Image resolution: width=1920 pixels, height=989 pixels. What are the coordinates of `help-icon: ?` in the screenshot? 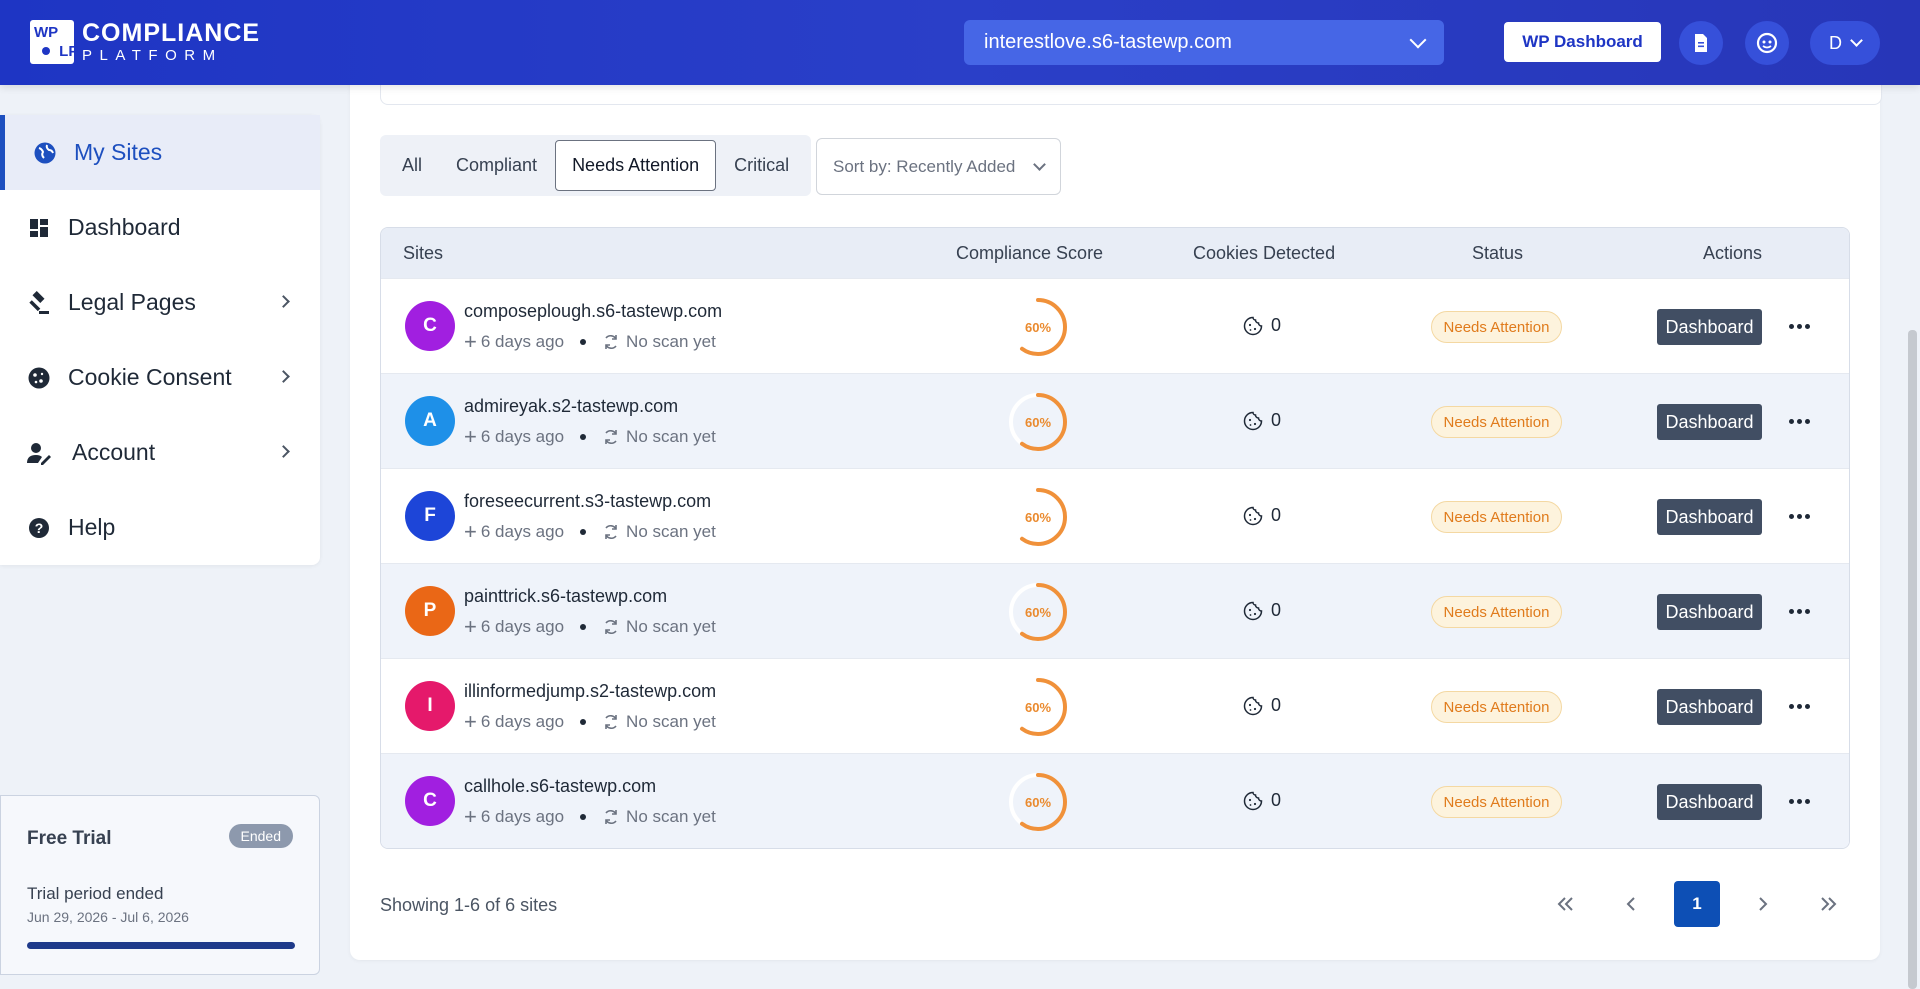 It's located at (39, 528).